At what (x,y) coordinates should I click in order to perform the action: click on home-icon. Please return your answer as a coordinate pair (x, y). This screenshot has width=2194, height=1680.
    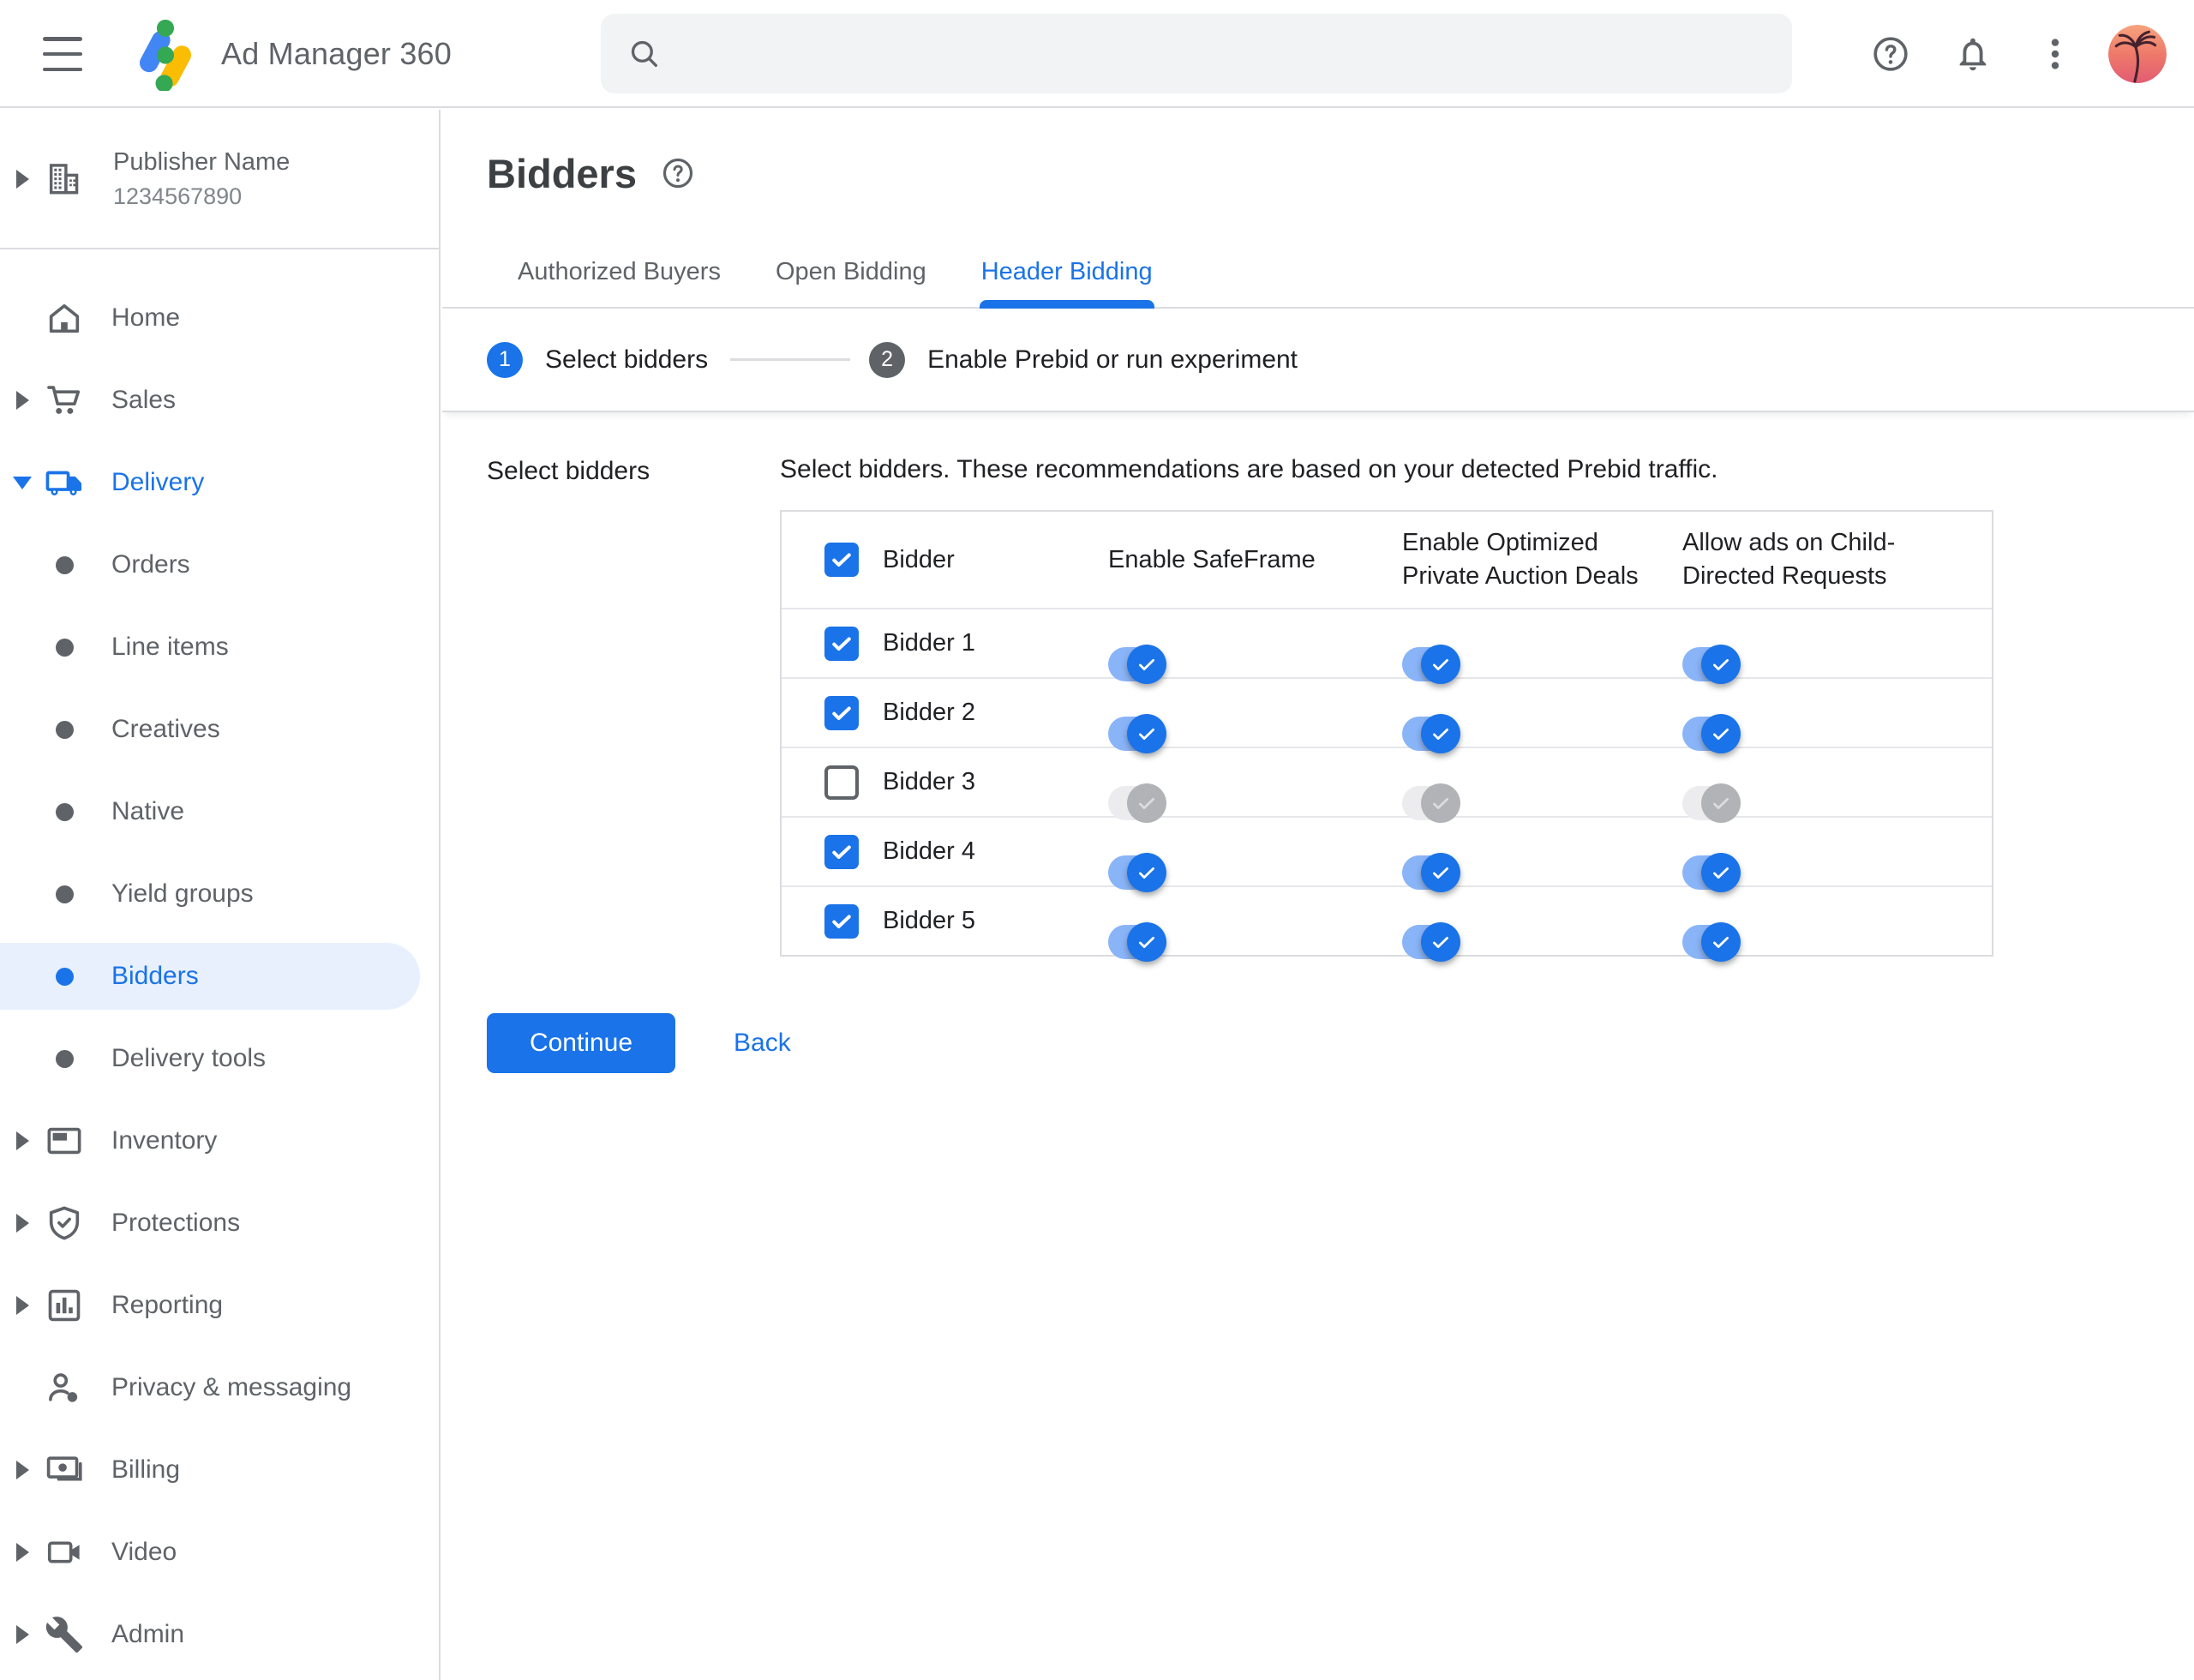
    Looking at the image, I should click on (64, 318).